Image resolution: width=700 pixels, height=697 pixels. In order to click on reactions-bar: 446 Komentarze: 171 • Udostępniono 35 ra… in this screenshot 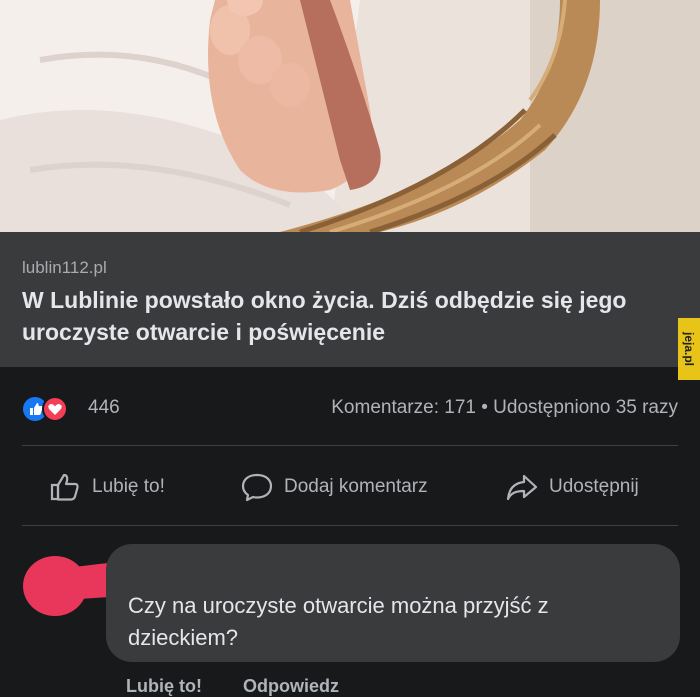, I will do `click(350, 408)`.